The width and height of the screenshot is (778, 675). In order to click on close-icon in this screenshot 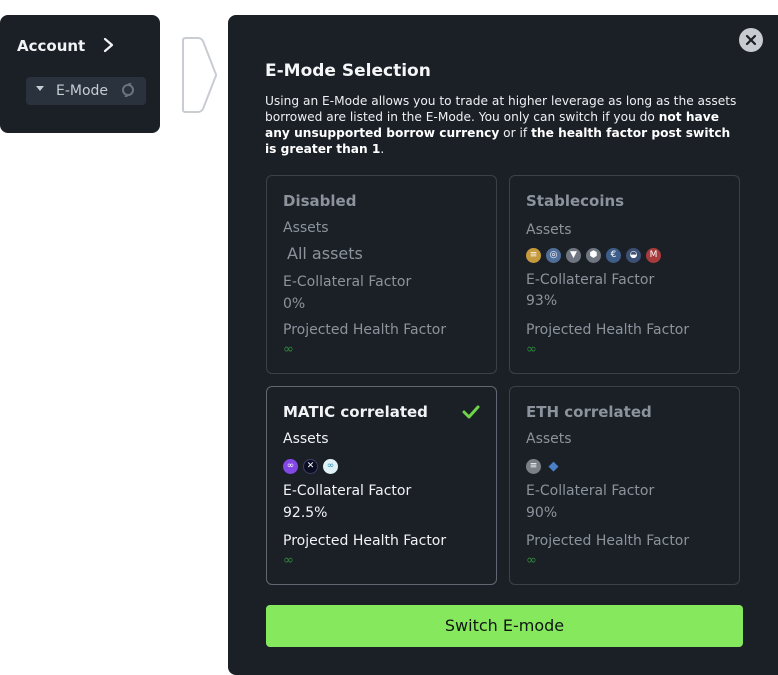, I will do `click(751, 40)`.